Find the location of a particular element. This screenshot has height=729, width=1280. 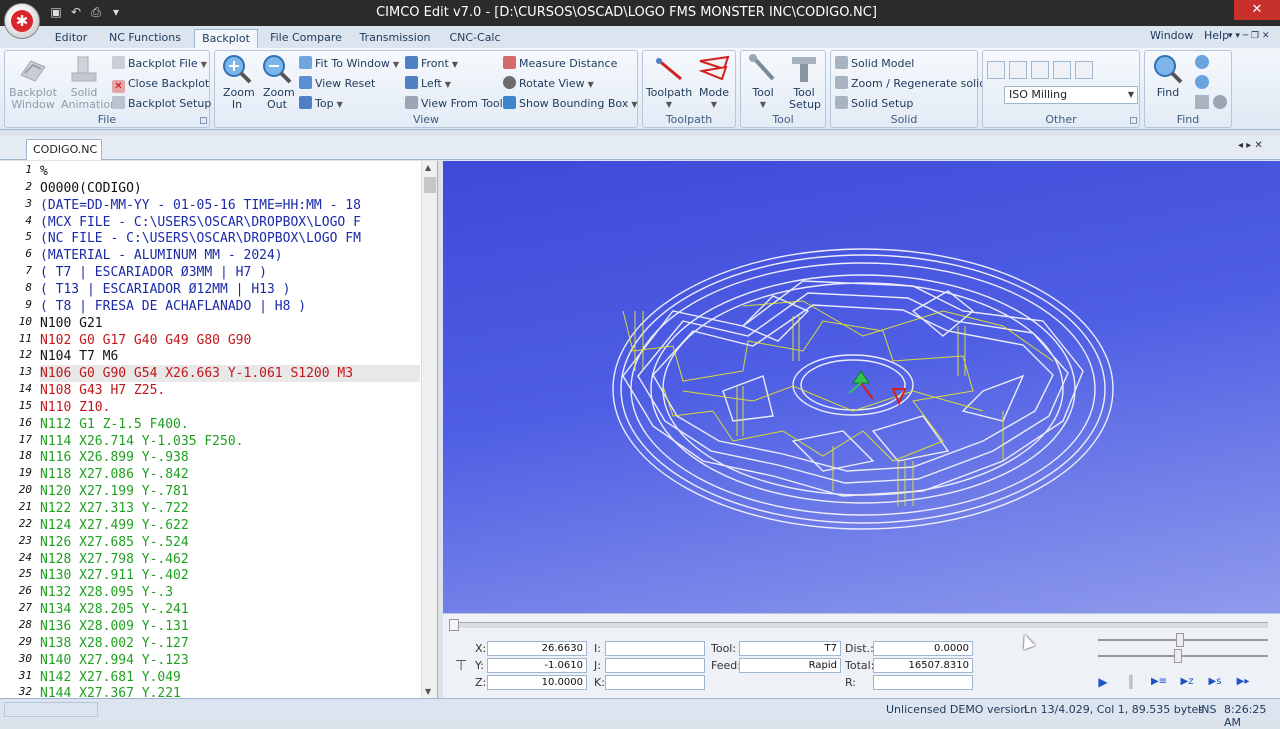

replace-icon is located at coordinates (1202, 82).